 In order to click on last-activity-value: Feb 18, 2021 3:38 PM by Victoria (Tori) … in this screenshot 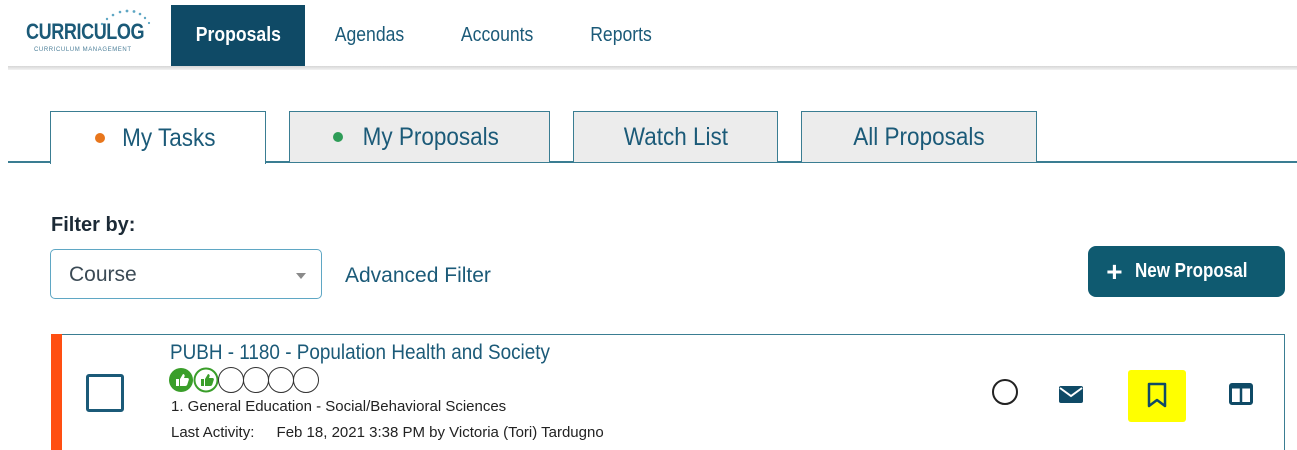, I will do `click(440, 432)`.